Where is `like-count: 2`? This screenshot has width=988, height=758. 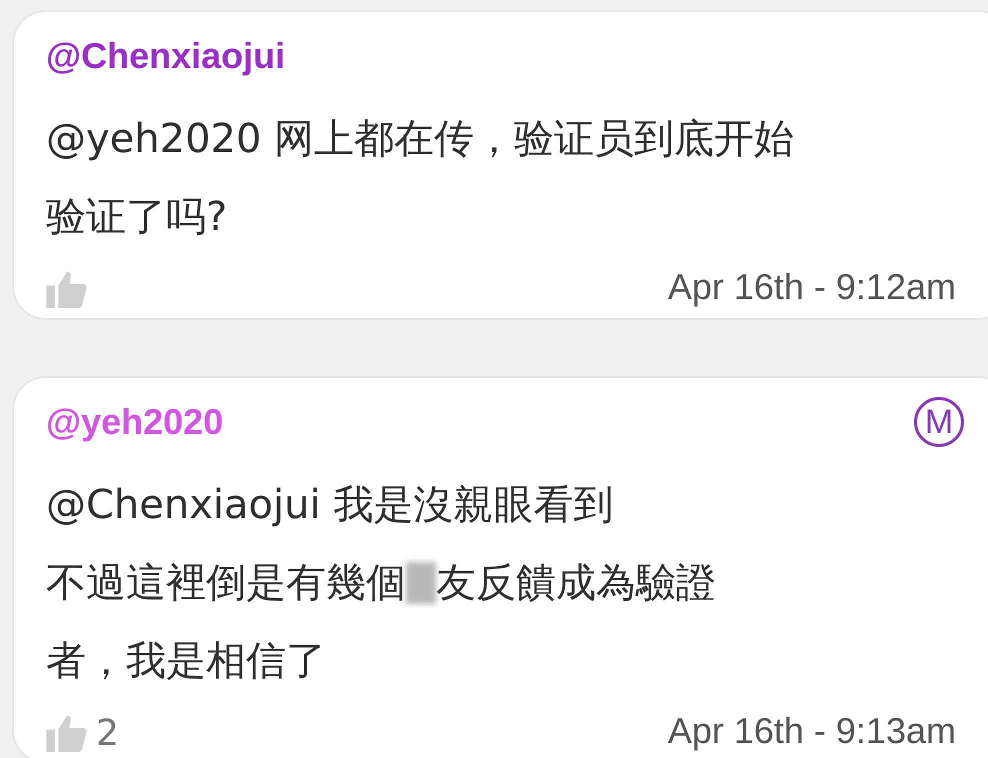 like-count: 2 is located at coordinates (107, 734).